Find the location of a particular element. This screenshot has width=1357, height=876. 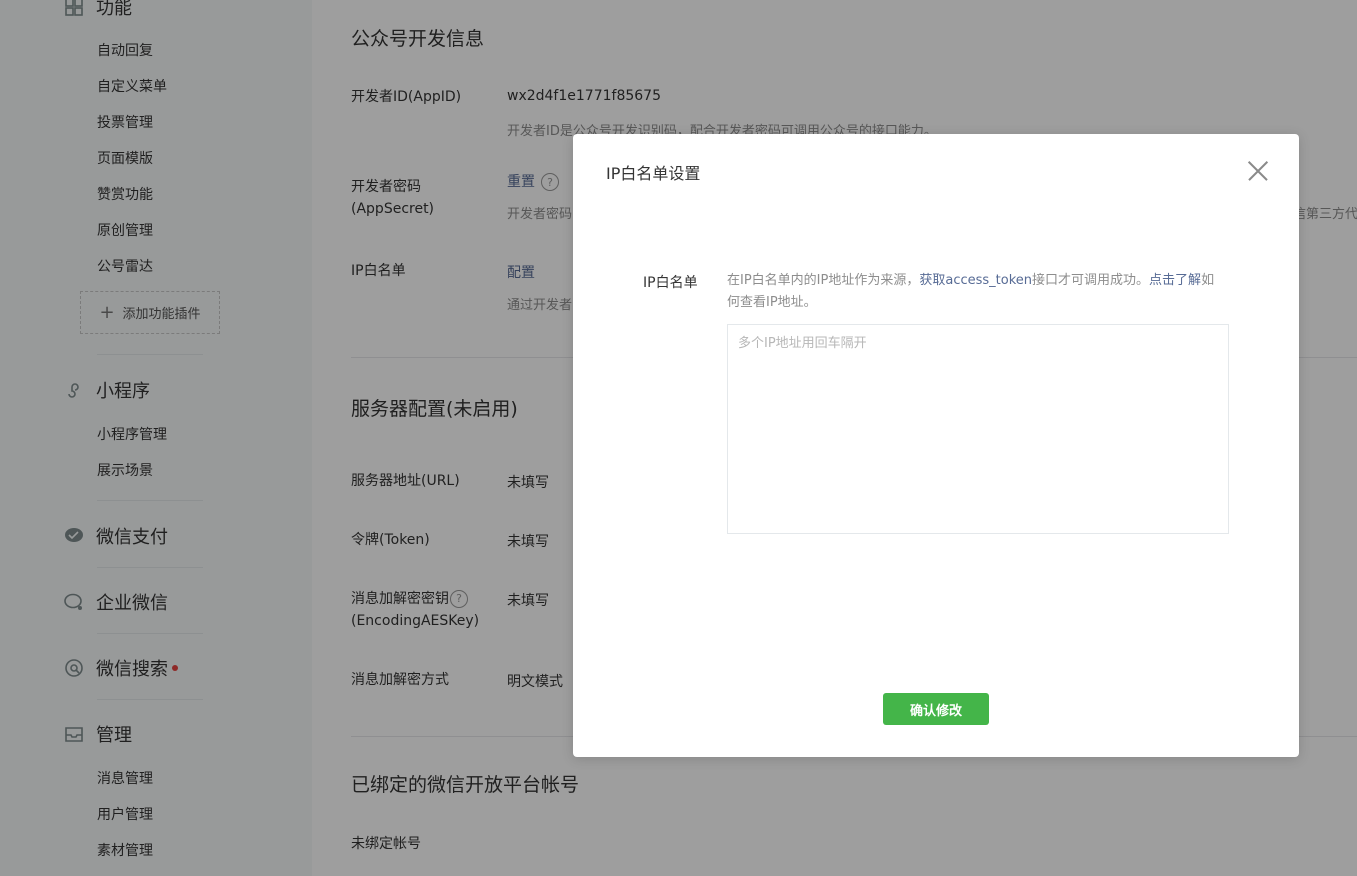

dialog-field-label: IP白名单 is located at coordinates (670, 283).